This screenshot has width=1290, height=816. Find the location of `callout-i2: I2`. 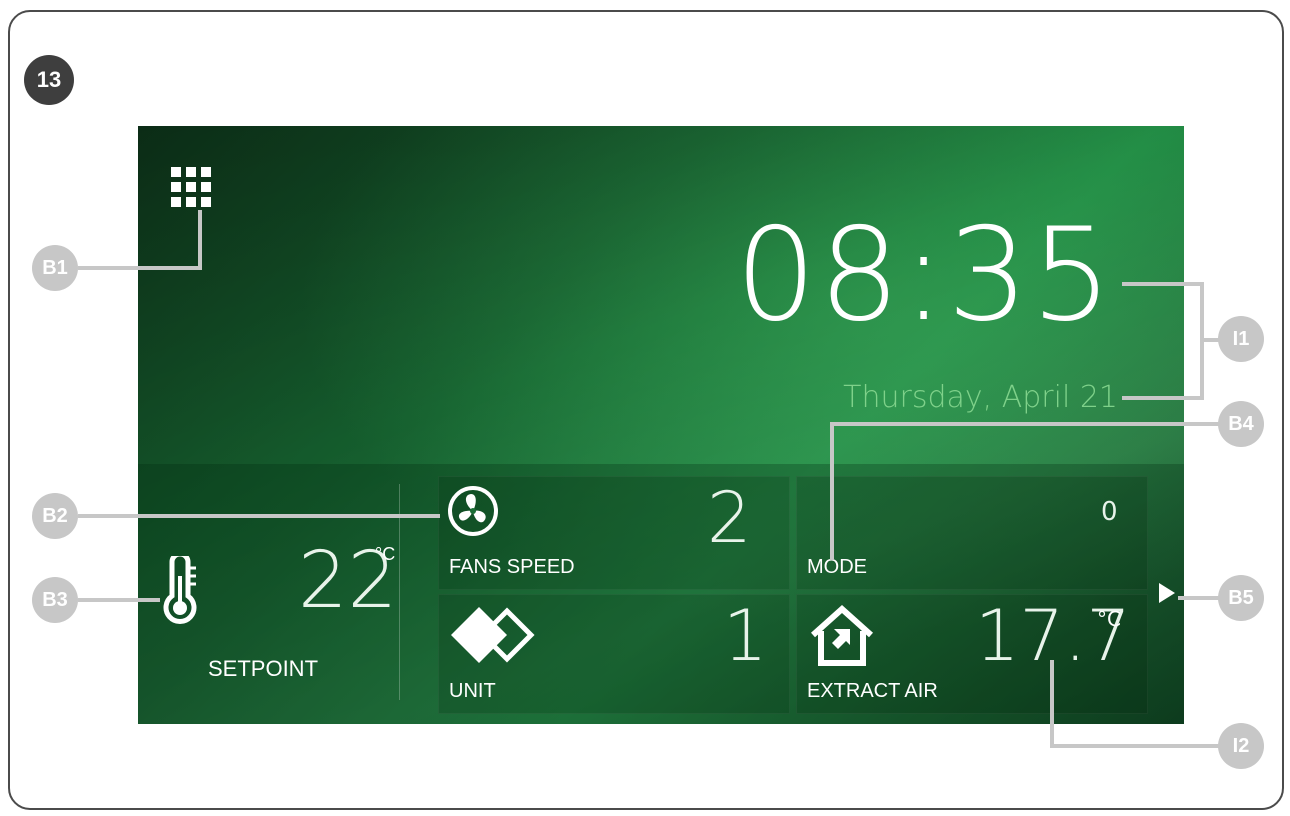

callout-i2: I2 is located at coordinates (1241, 746).